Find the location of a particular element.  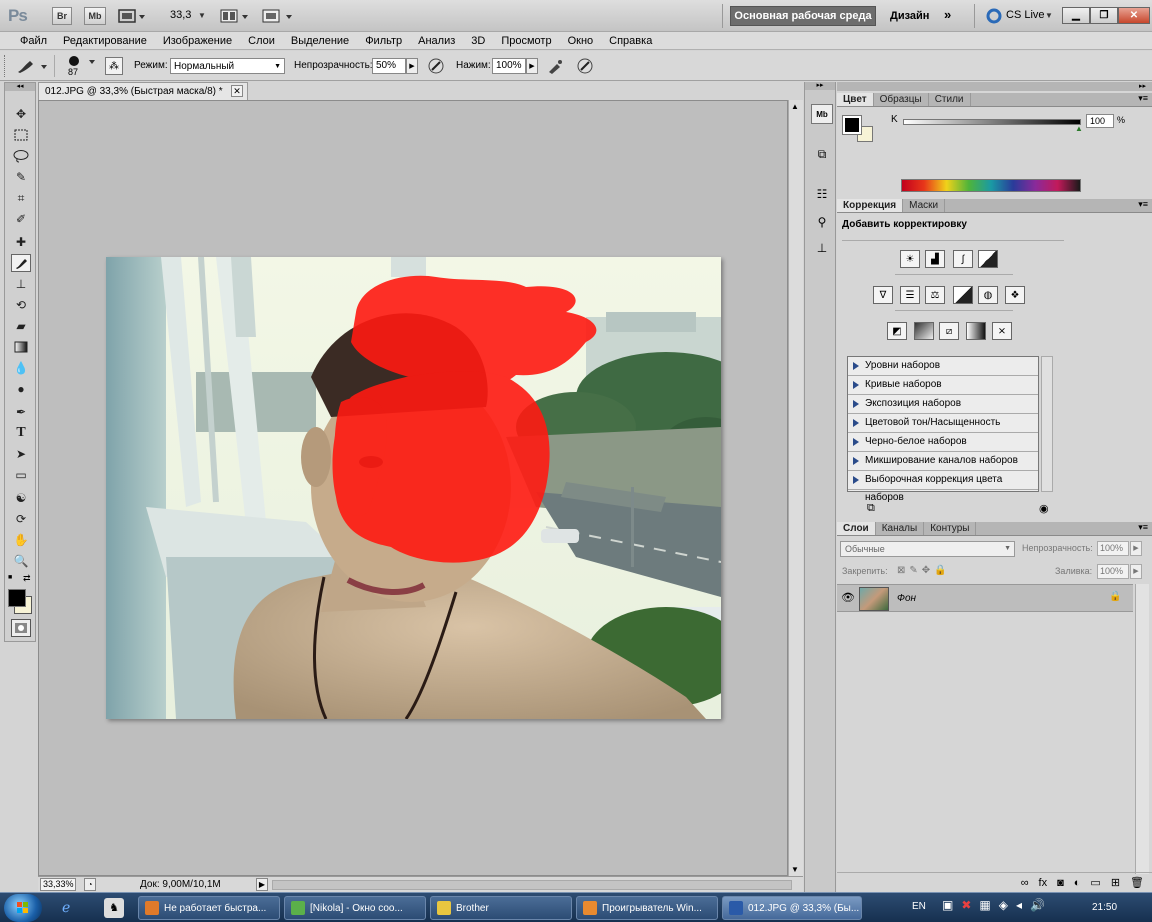

new-group-icon: ▭ is located at coordinates (1095, 882).